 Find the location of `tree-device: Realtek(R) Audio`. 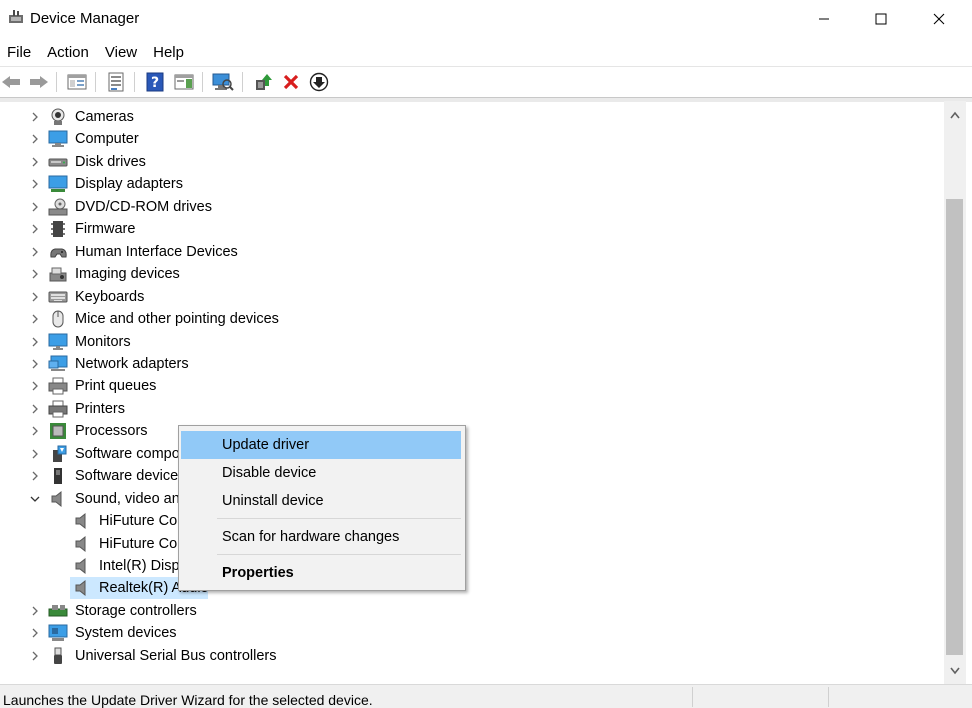

tree-device: Realtek(R) Audio is located at coordinates (470, 588).